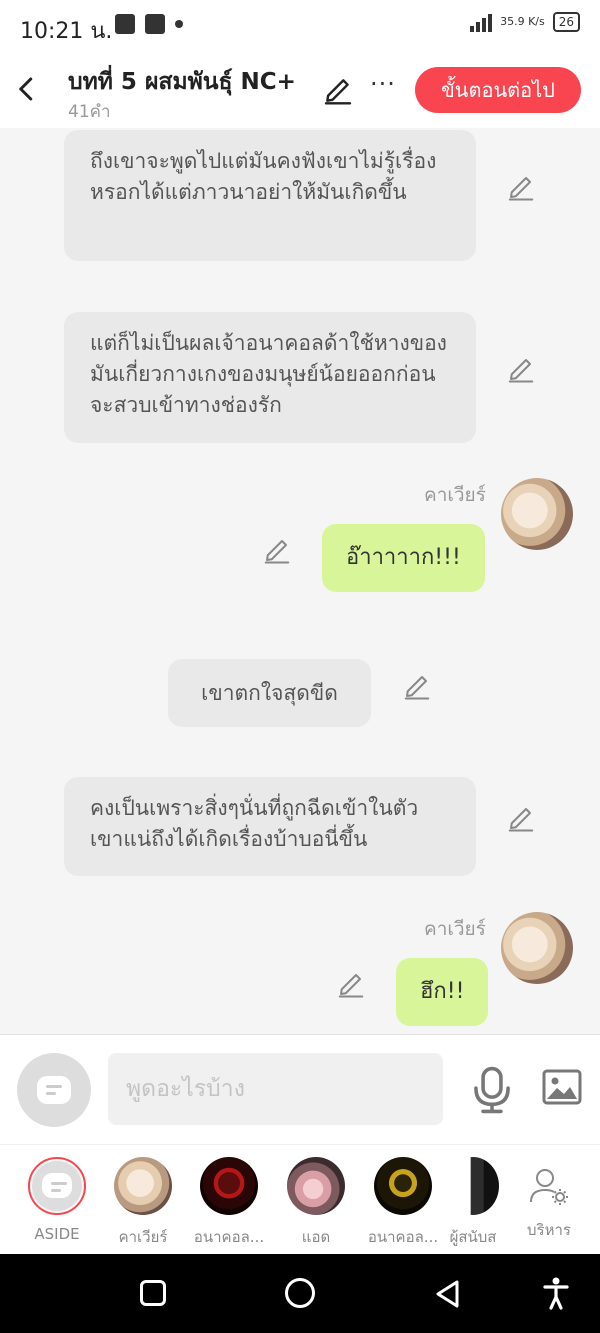 This screenshot has height=1333, width=600. Describe the element at coordinates (481, 22) in the screenshot. I see `signal-icon` at that location.